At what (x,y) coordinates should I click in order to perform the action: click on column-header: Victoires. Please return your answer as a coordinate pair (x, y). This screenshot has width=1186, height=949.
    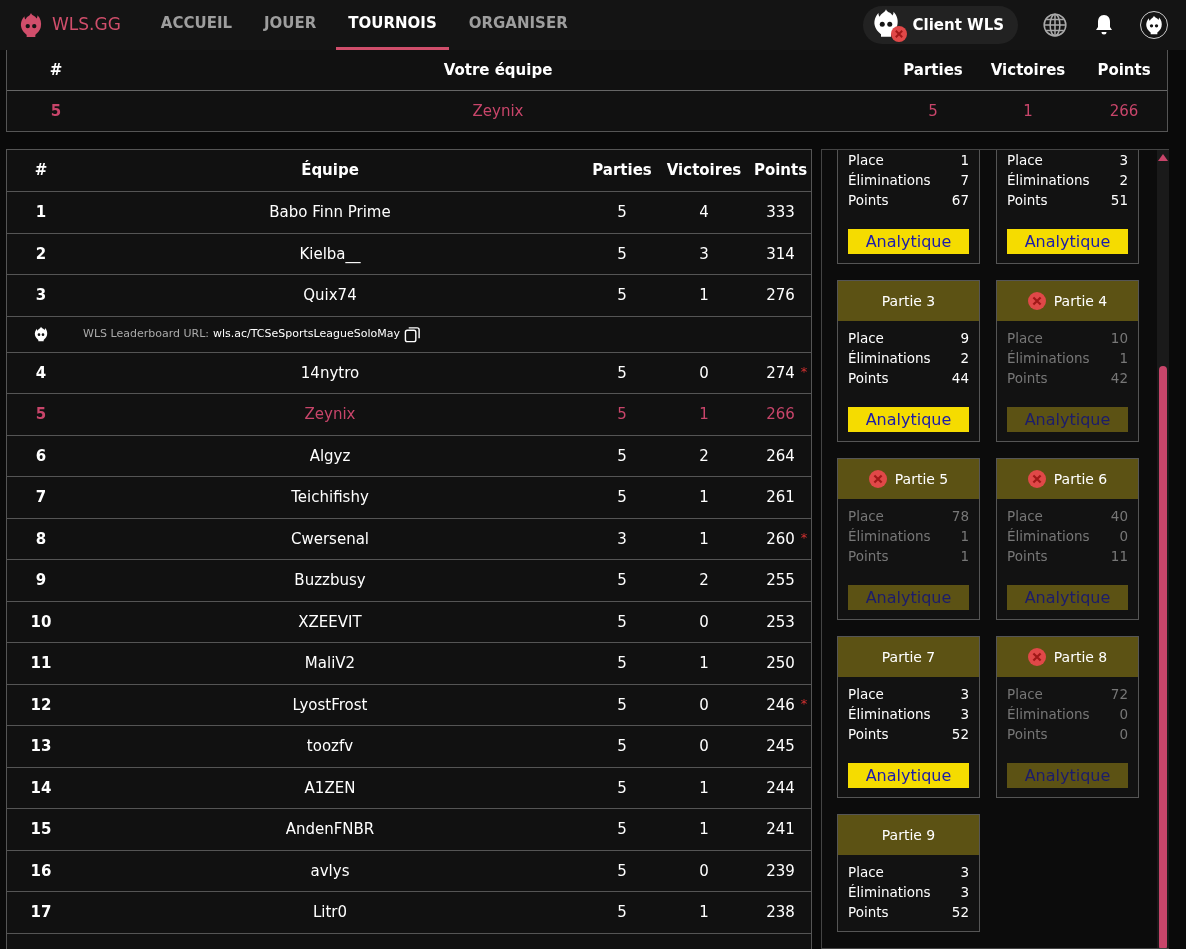
    Looking at the image, I should click on (704, 171).